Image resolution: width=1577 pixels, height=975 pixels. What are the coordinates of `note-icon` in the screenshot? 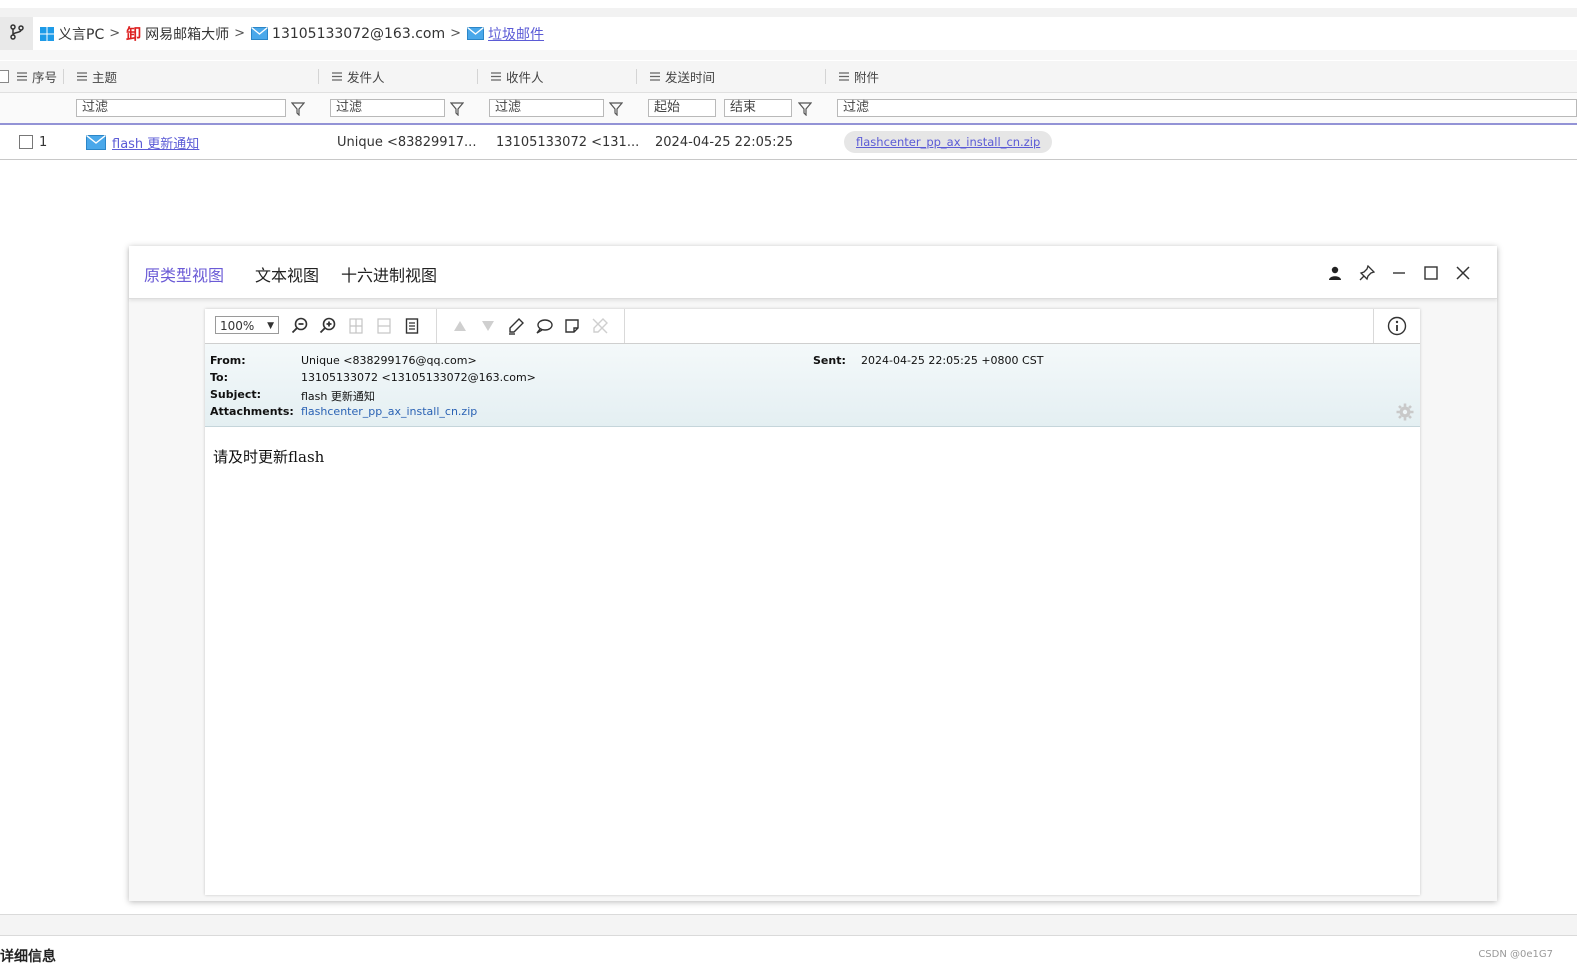 It's located at (572, 326).